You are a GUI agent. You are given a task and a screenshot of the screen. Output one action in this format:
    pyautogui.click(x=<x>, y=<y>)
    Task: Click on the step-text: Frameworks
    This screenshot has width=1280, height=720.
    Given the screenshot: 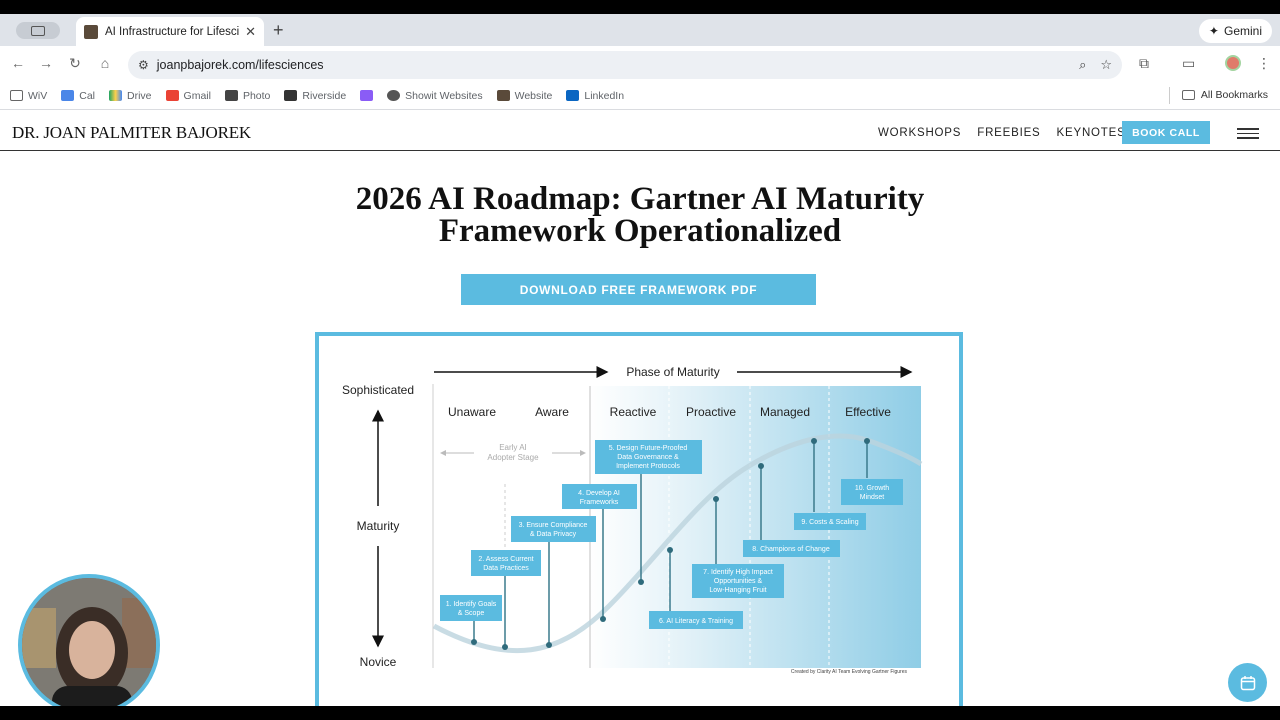 What is the action you would take?
    pyautogui.click(x=599, y=502)
    